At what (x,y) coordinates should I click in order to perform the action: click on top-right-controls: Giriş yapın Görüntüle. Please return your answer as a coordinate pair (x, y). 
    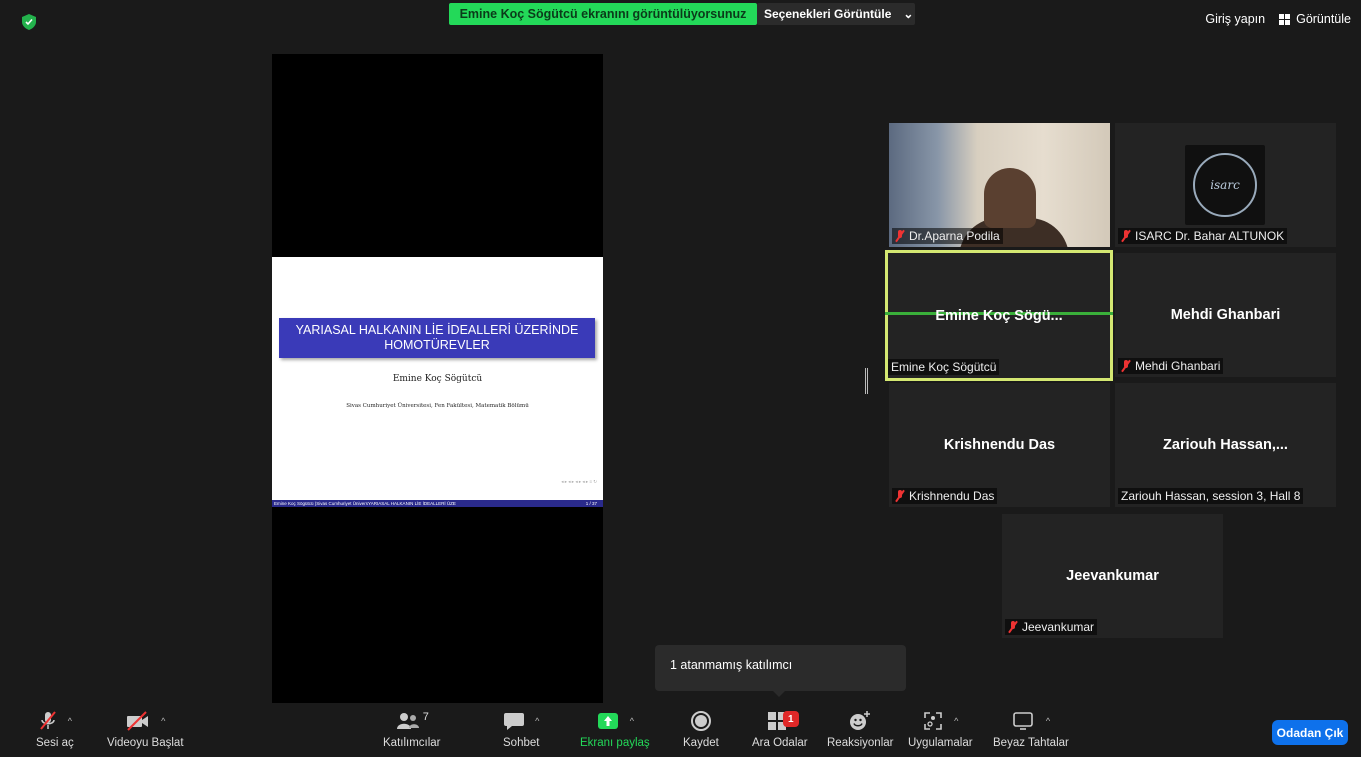
    Looking at the image, I should click on (1278, 19).